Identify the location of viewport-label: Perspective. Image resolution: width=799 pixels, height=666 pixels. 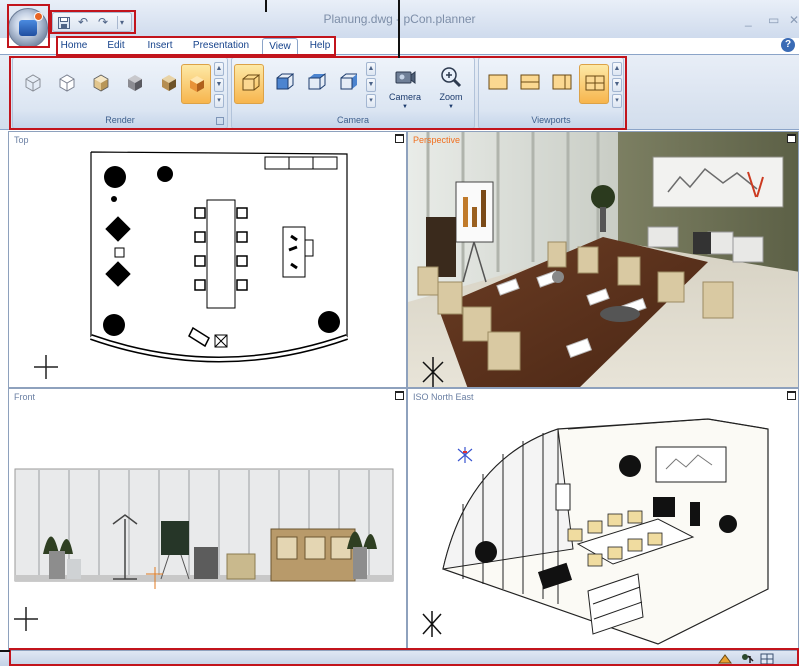
(437, 140).